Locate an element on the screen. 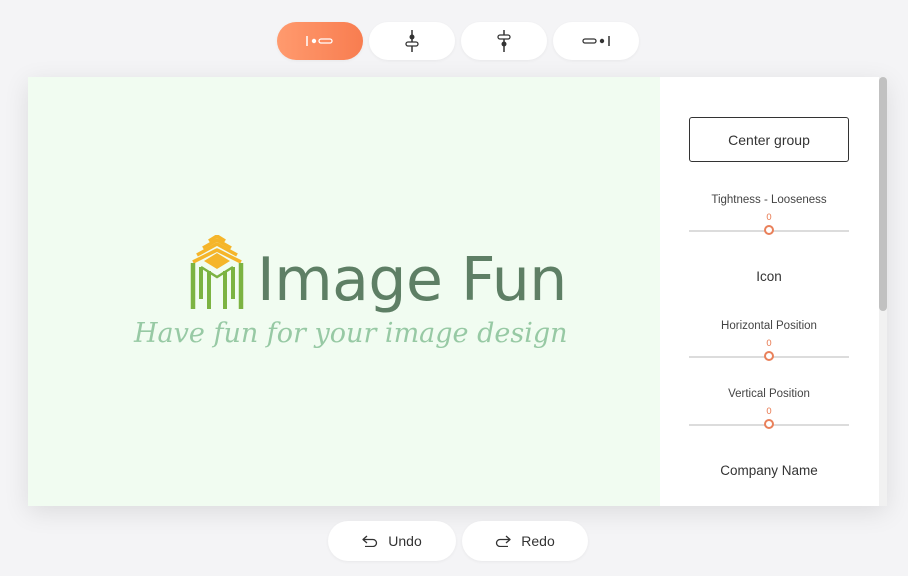 The width and height of the screenshot is (908, 576). undo-button: Undo is located at coordinates (392, 541).